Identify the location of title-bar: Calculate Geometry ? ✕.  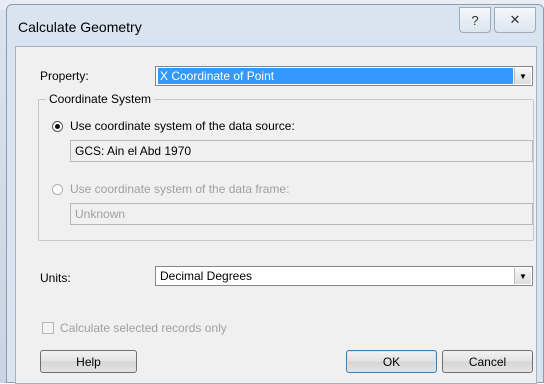
(275, 24).